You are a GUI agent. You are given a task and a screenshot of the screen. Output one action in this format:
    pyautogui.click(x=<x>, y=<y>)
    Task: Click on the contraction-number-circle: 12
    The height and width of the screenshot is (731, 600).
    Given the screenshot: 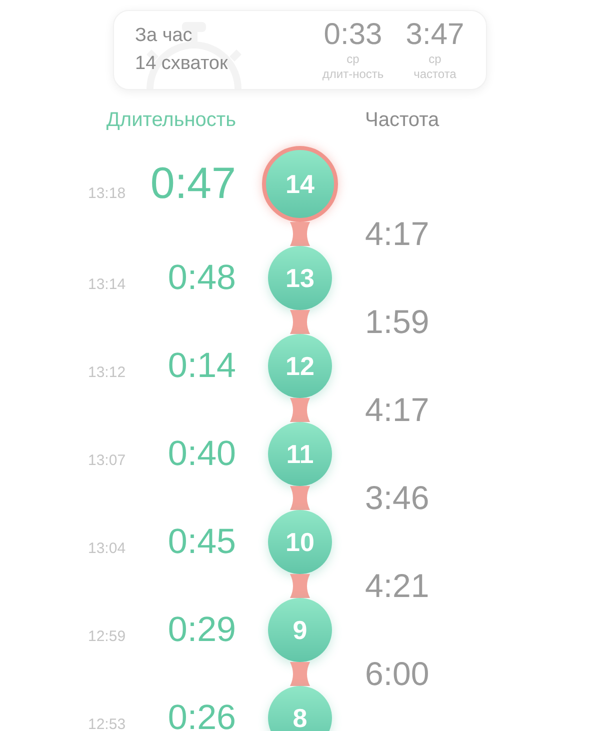 What is the action you would take?
    pyautogui.click(x=300, y=366)
    